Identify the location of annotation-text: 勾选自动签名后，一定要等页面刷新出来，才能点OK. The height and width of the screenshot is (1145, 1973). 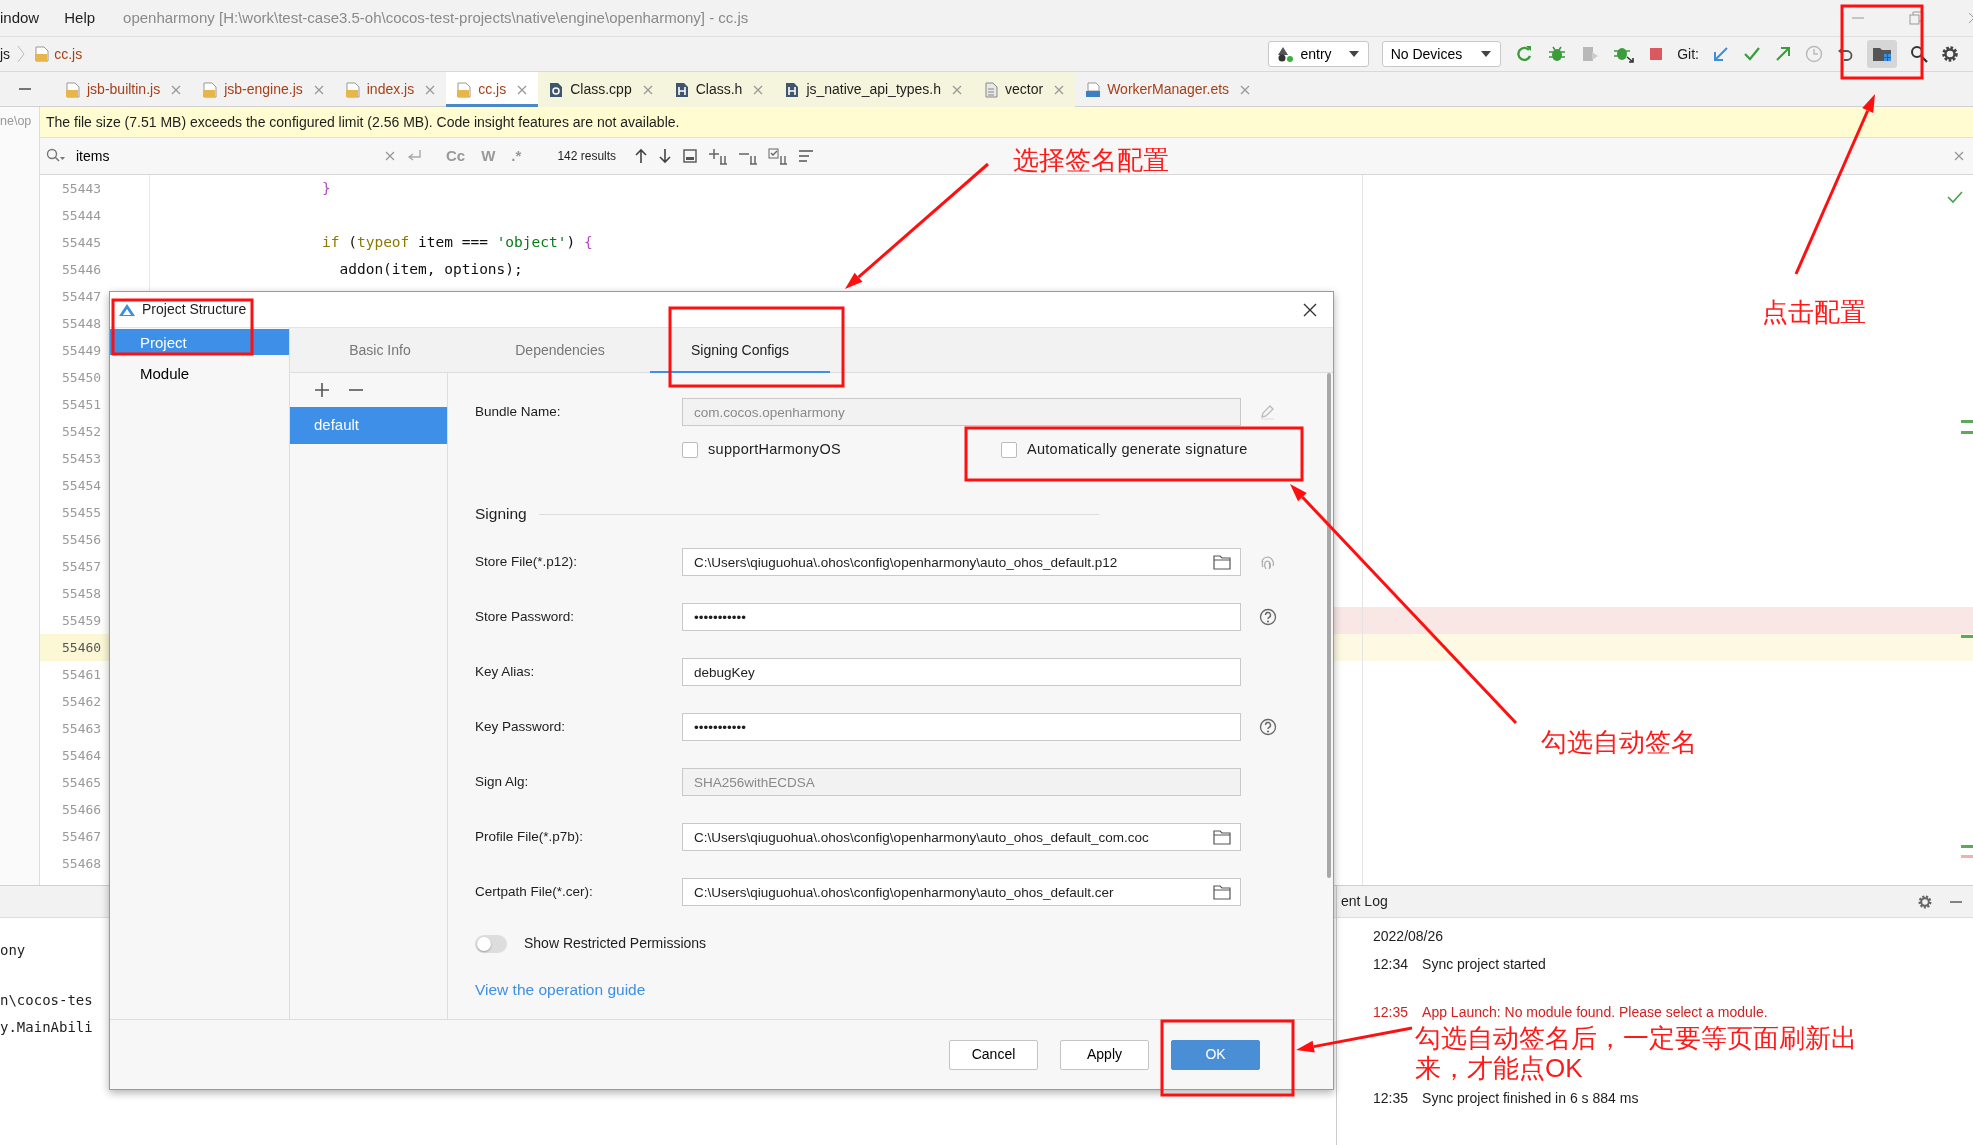
(1636, 1054).